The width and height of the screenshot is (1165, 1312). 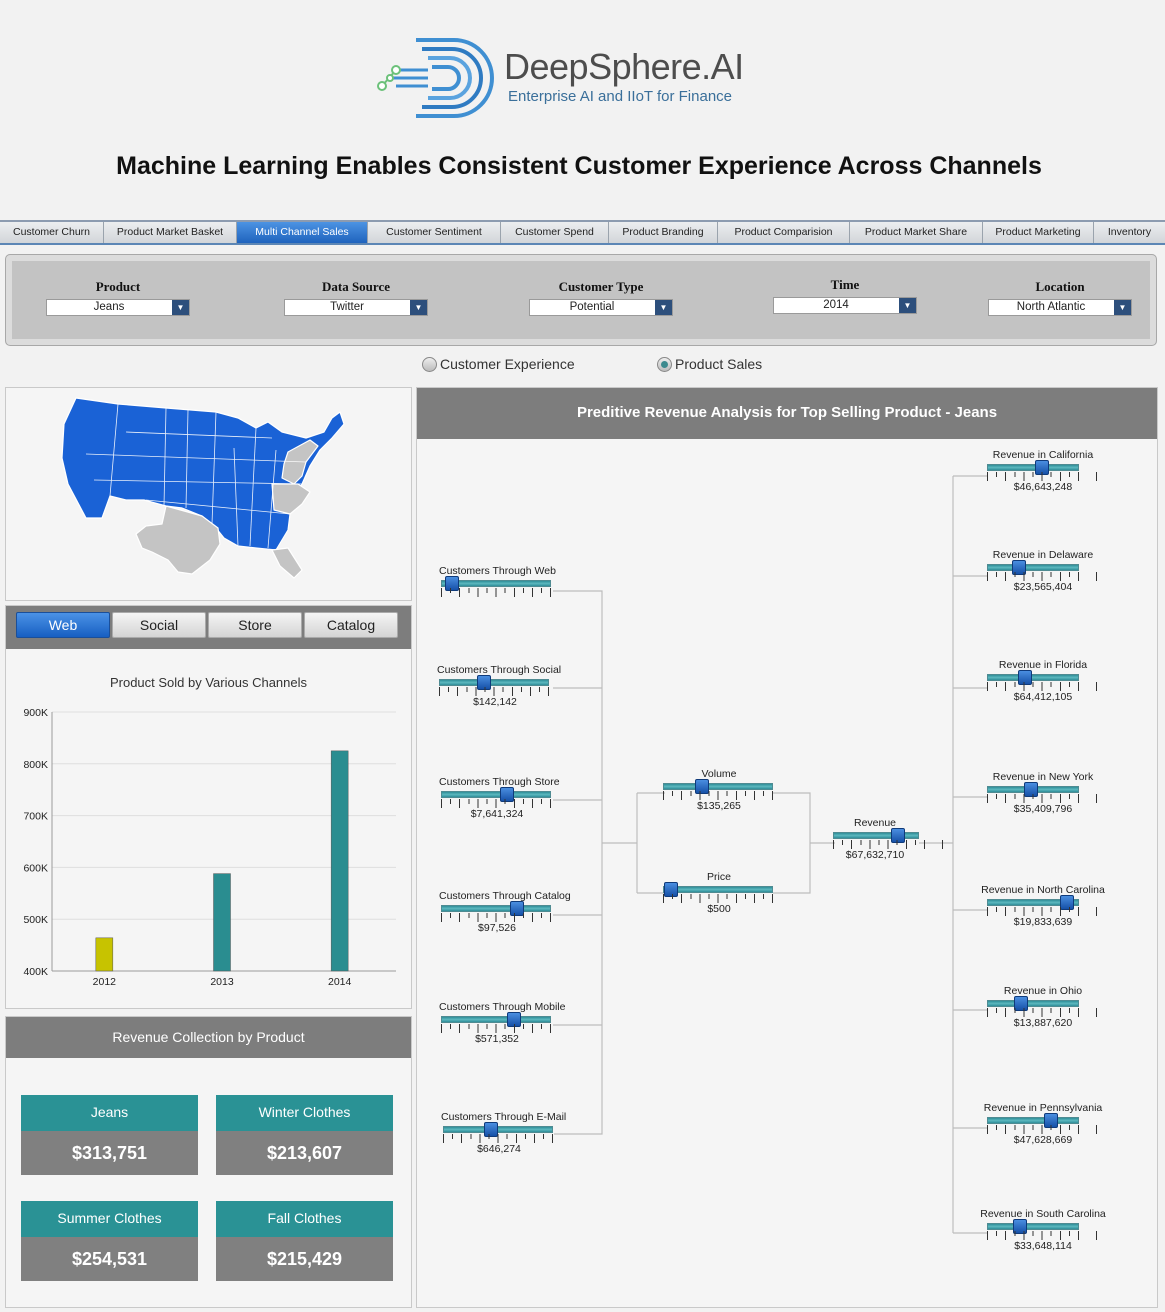 What do you see at coordinates (118, 307) in the screenshot?
I see `product-select: Jeans ▼` at bounding box center [118, 307].